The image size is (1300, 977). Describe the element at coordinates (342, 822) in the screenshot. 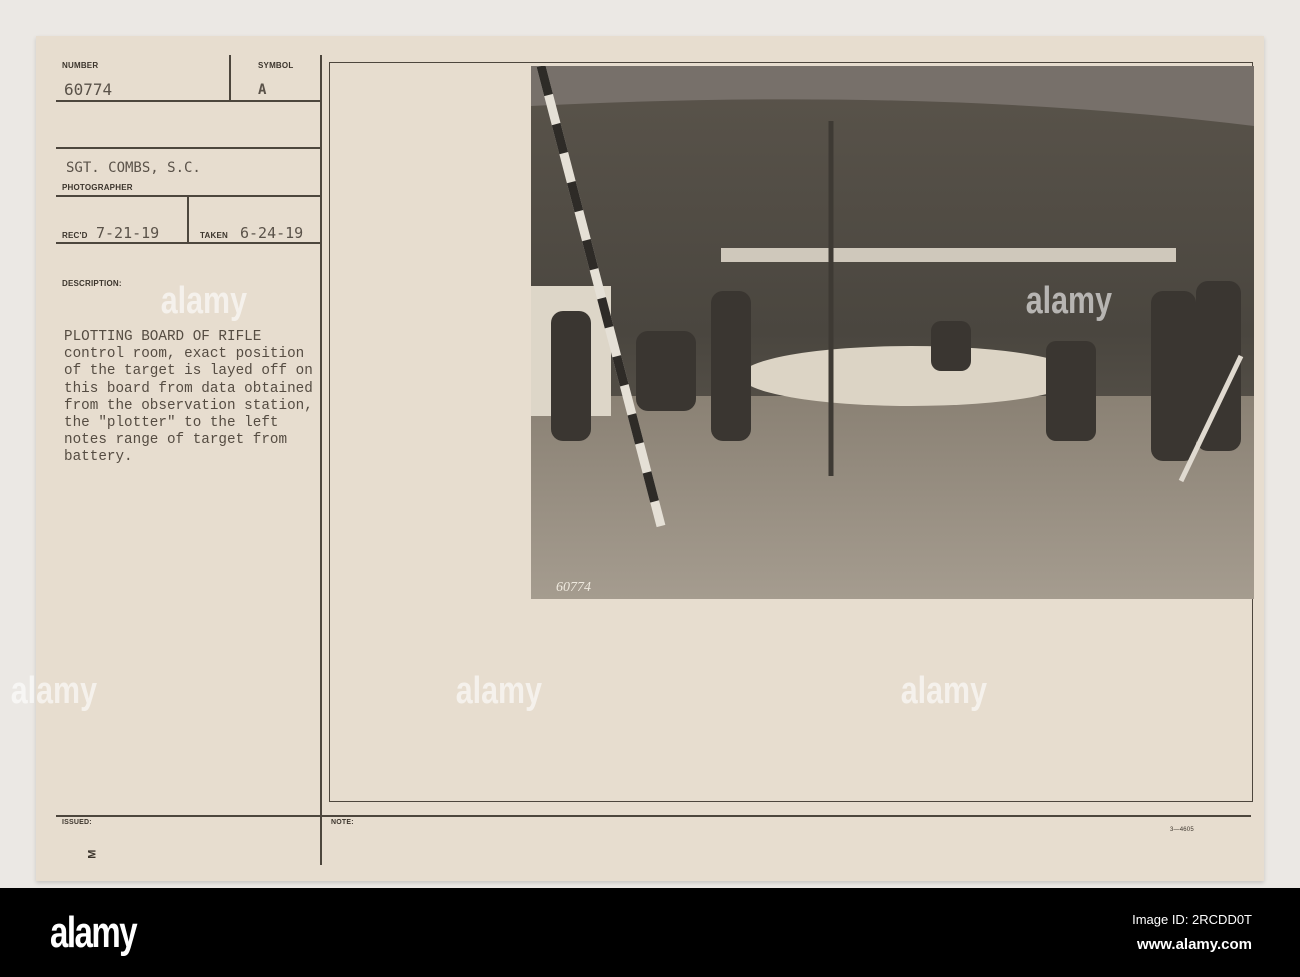

I see `note-label: NOTE:` at that location.